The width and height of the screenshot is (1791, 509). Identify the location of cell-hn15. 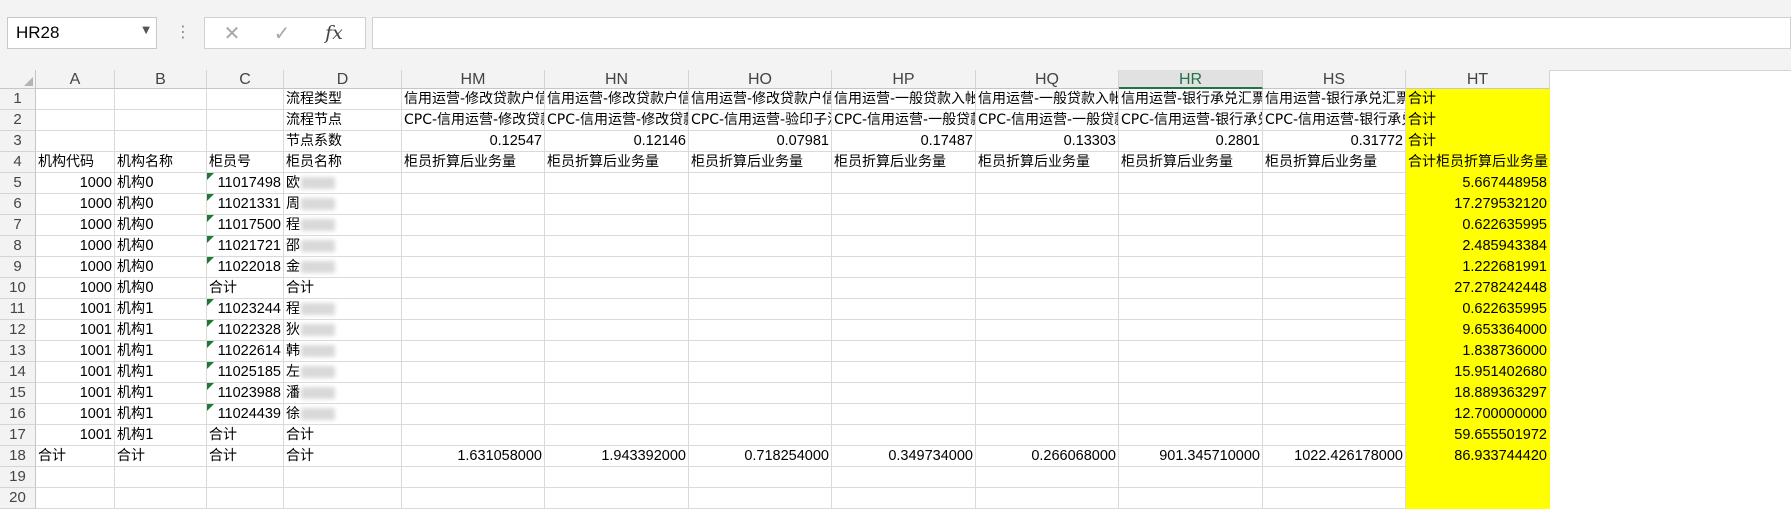
(617, 393).